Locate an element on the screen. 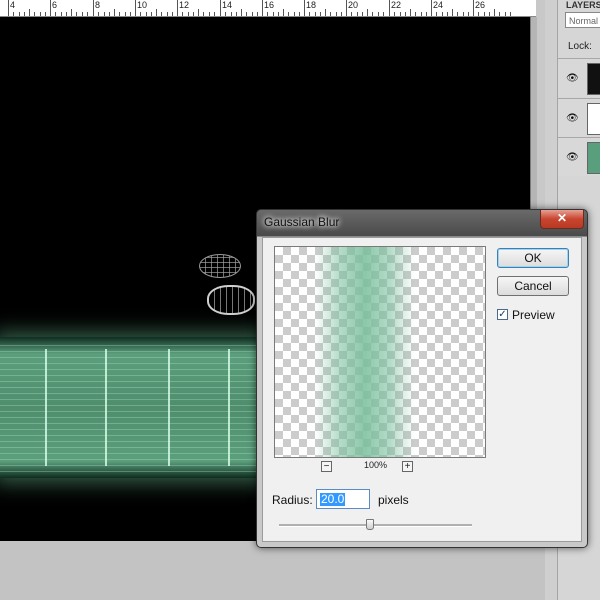 The image size is (600, 600). zoom-out-button: − is located at coordinates (326, 466).